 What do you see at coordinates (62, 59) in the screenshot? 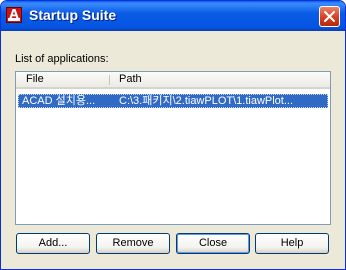
I see `applications-list-label: List of applications:` at bounding box center [62, 59].